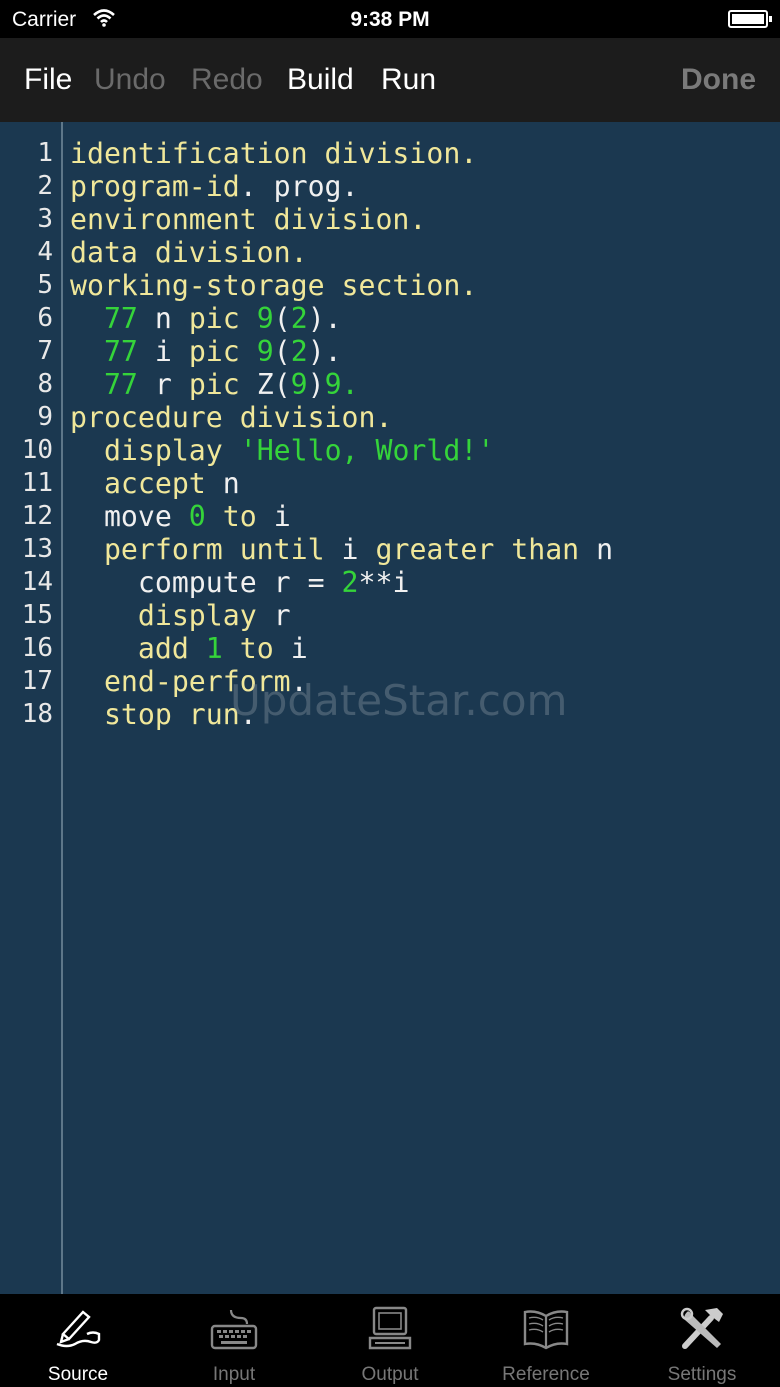 This screenshot has width=780, height=1387. I want to click on line-number: 6, so click(45, 318).